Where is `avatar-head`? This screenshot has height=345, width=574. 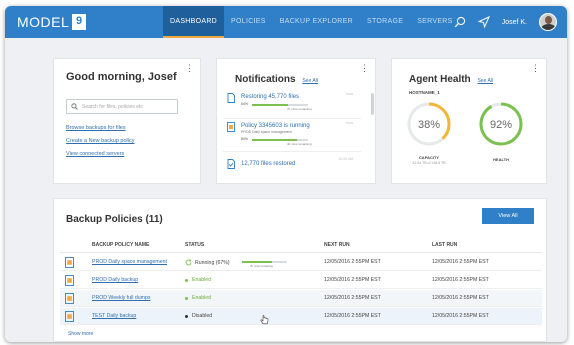 avatar-head is located at coordinates (548, 20).